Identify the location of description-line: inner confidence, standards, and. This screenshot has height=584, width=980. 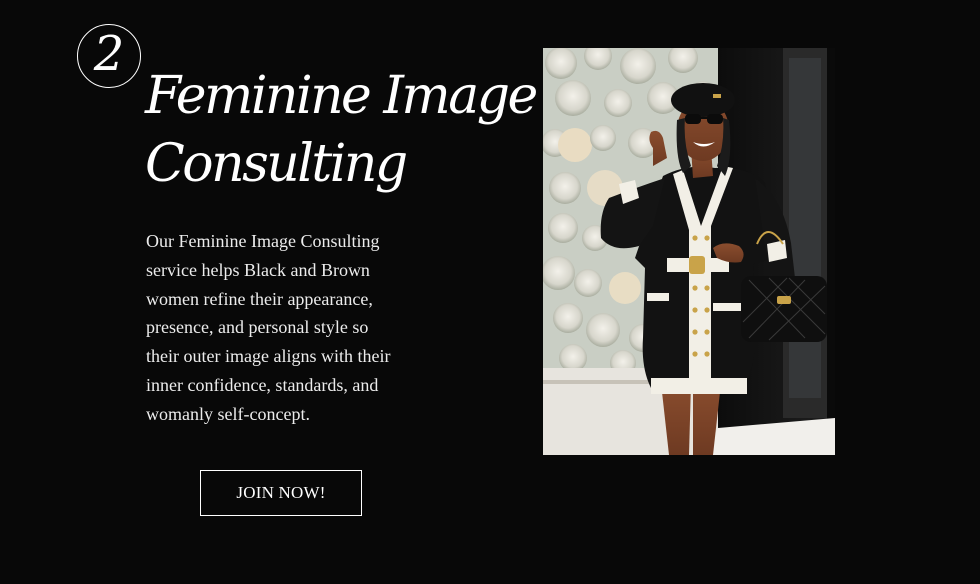
(262, 384).